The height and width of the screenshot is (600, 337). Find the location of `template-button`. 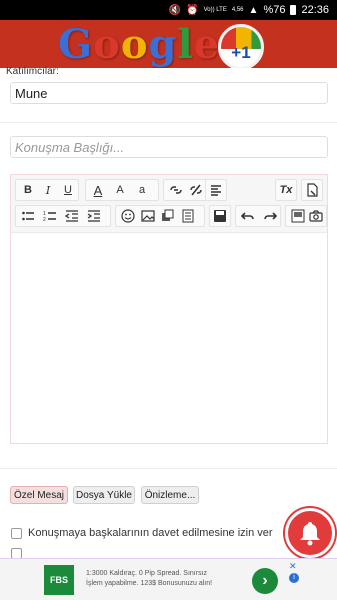

template-button is located at coordinates (188, 216).